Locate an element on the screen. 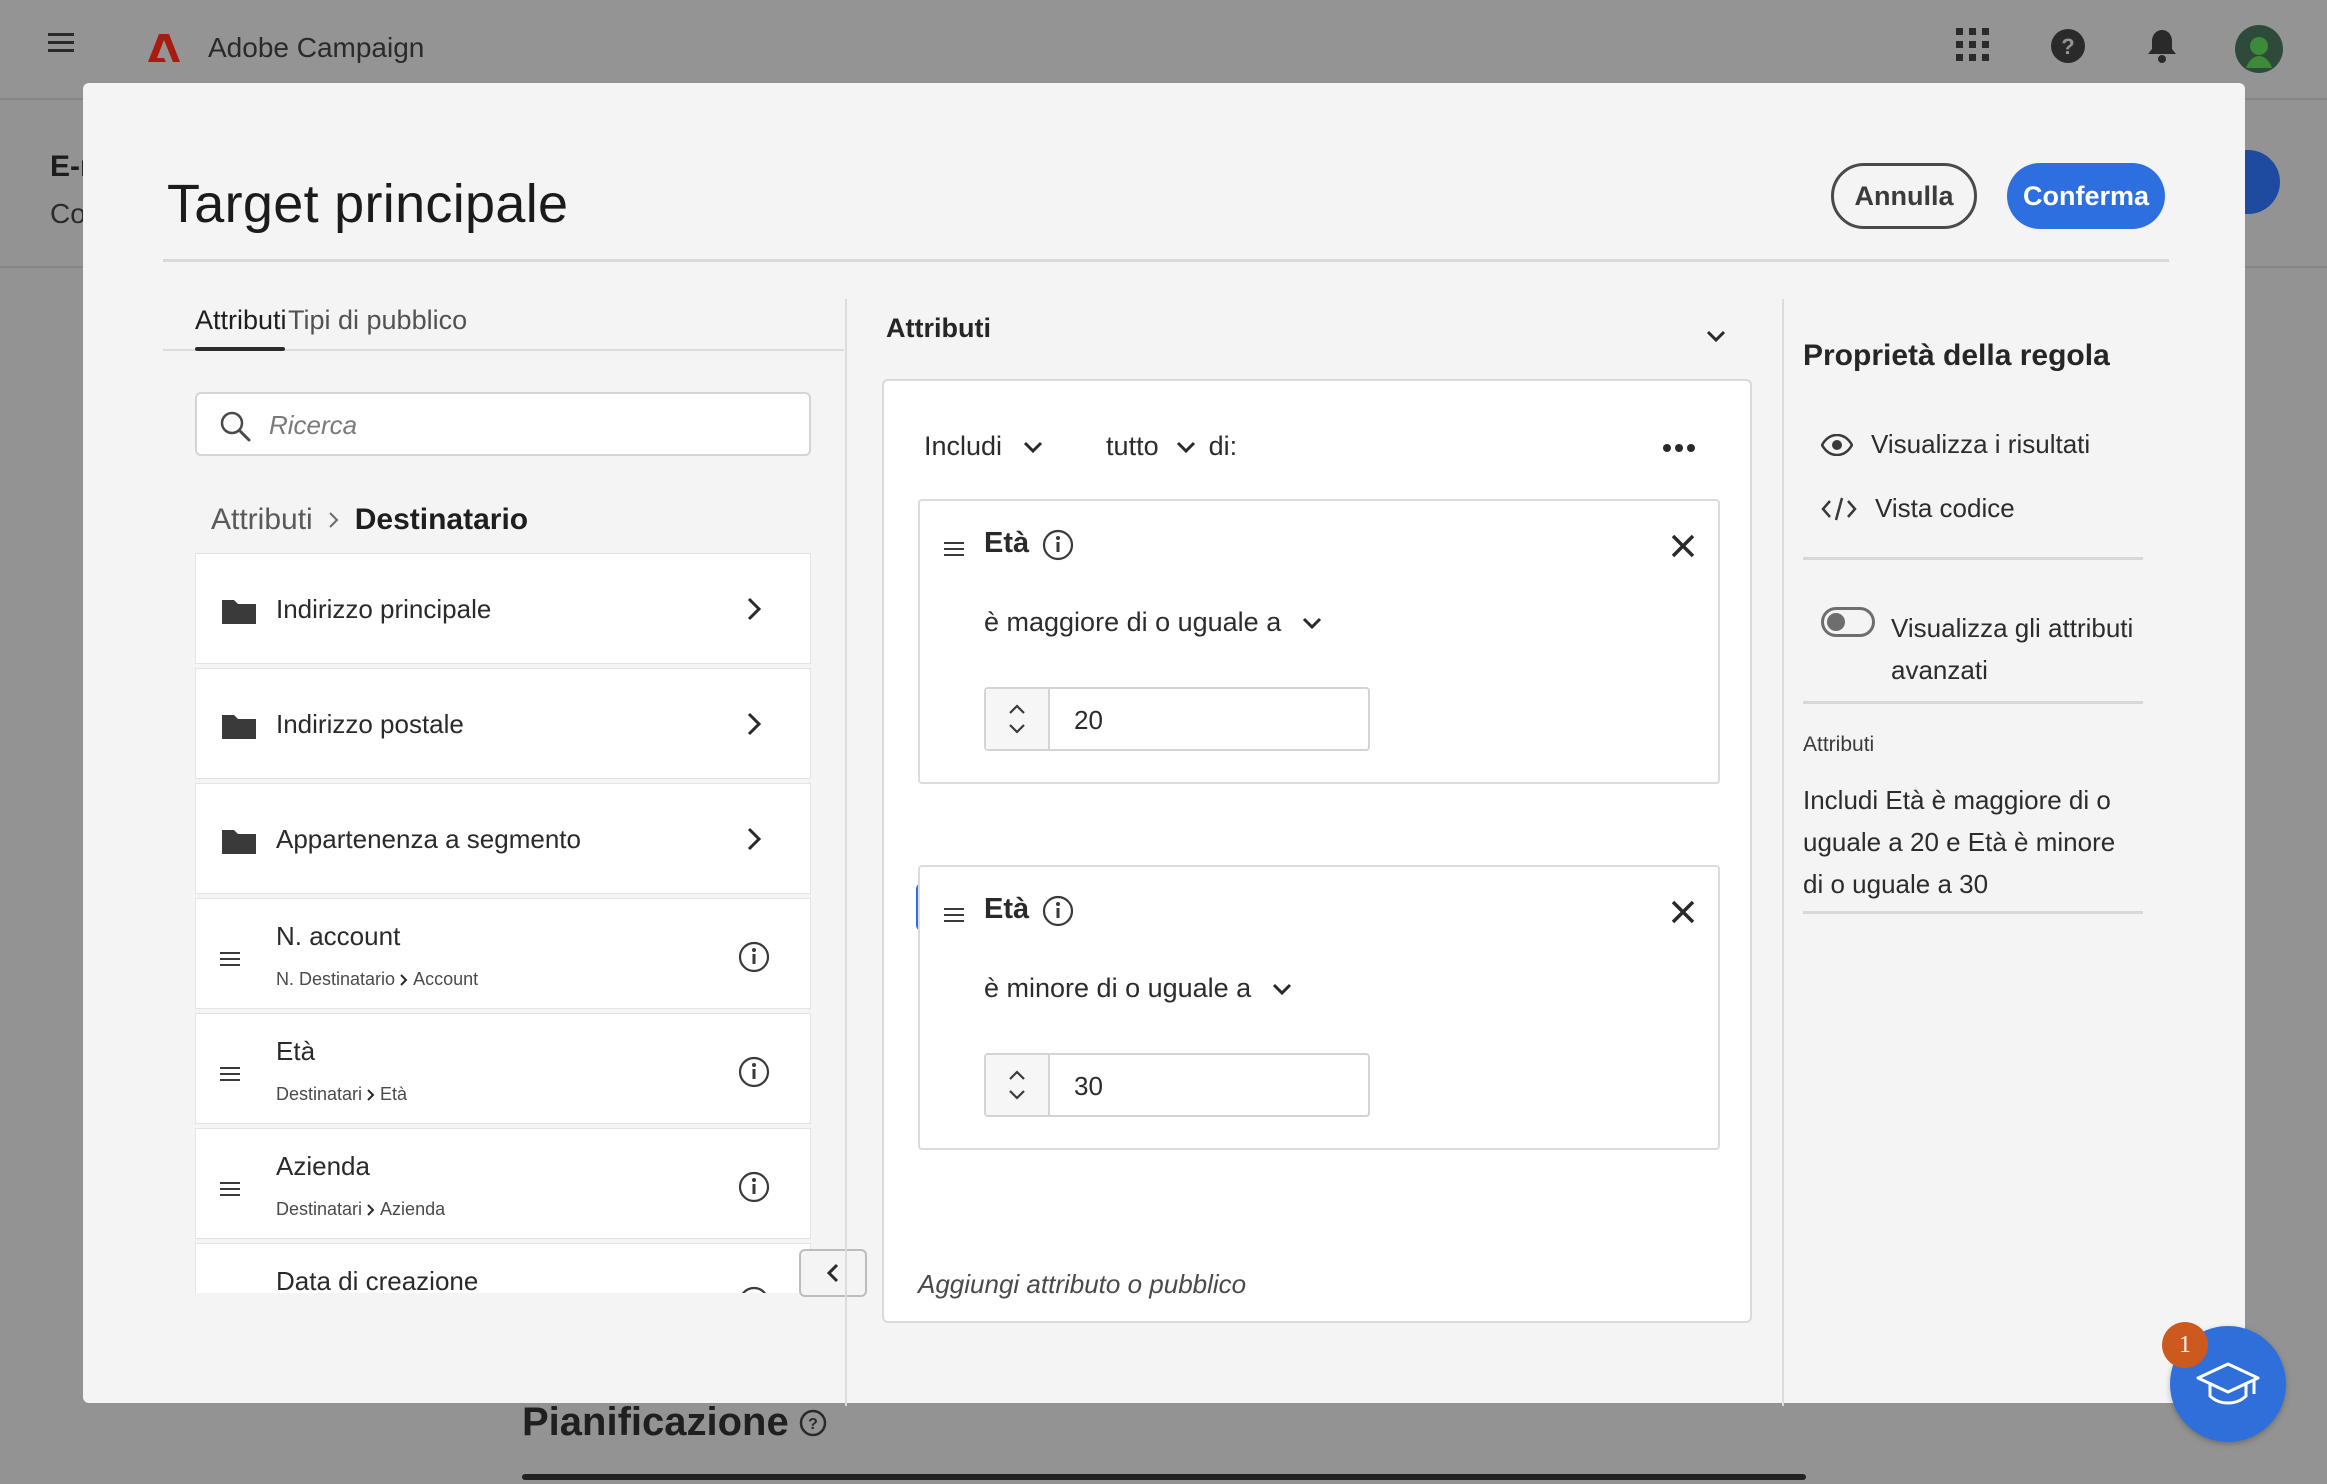  panel-divider is located at coordinates (1783, 852).